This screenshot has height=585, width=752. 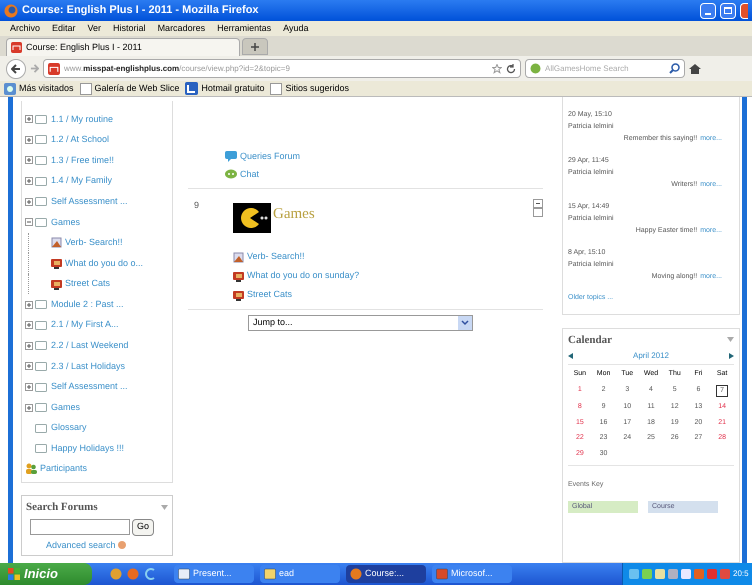 What do you see at coordinates (317, 89) in the screenshot?
I see `bookmark-link: Sitios sugeridos` at bounding box center [317, 89].